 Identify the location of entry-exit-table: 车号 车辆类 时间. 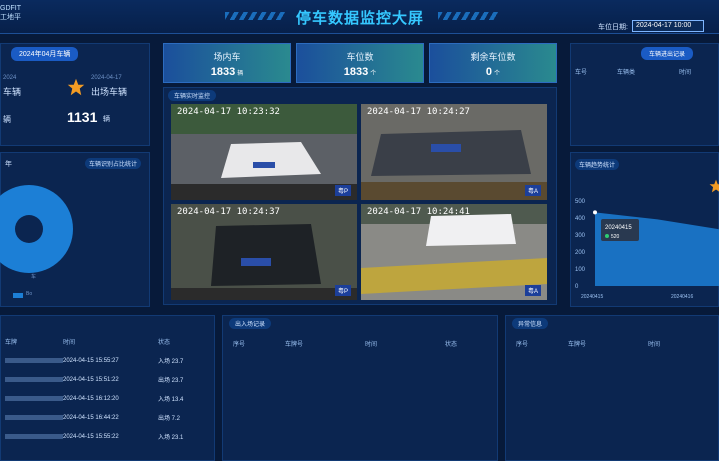
(645, 71).